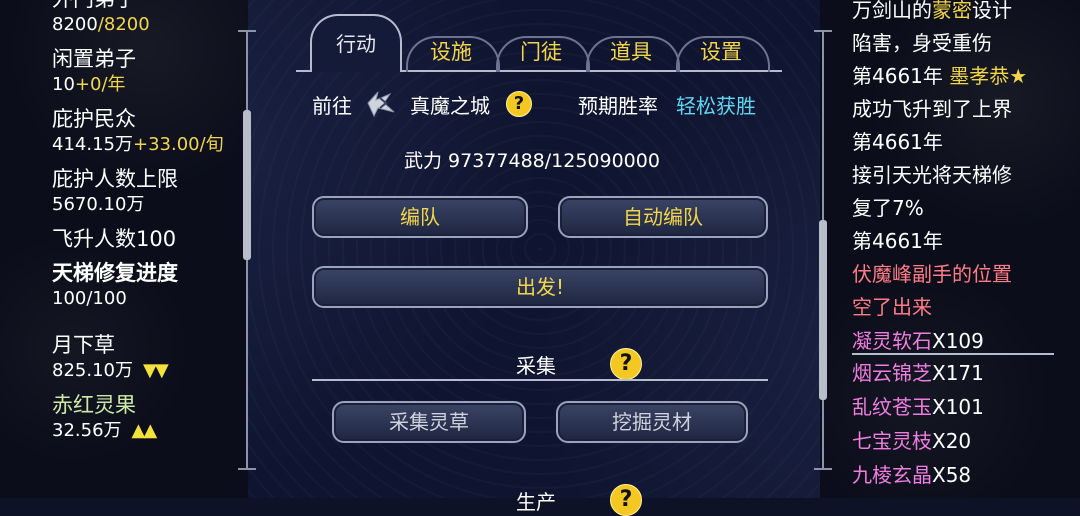  Describe the element at coordinates (519, 104) in the screenshot. I see `destination-help-icon: ?` at that location.